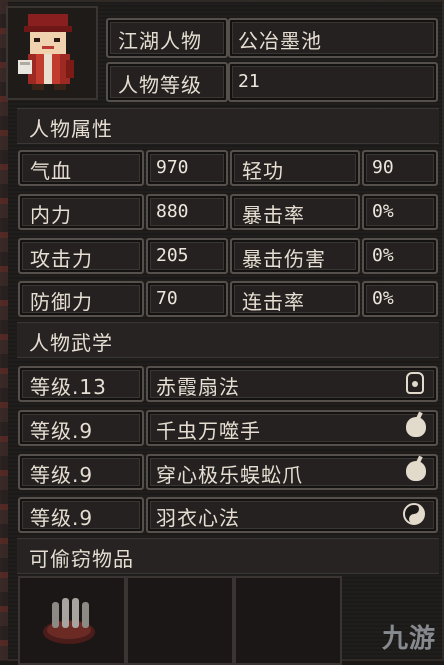 The image size is (444, 665). I want to click on stat-label-box: 连击率, so click(295, 299).